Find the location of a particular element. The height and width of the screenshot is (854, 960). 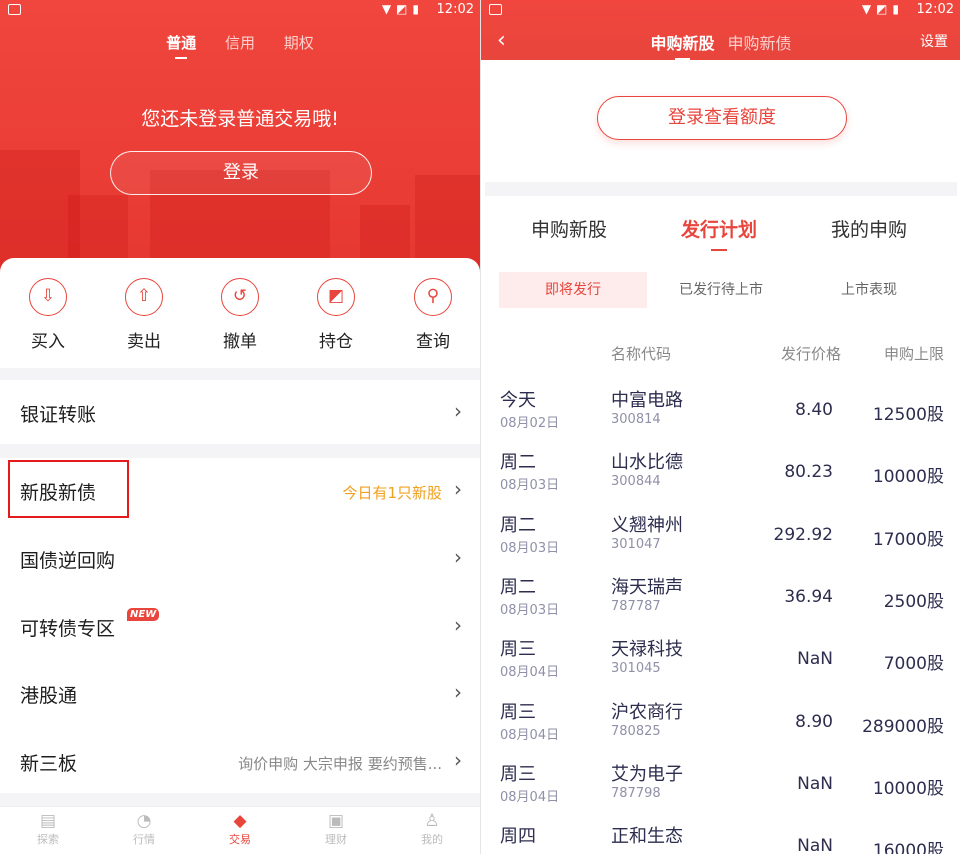

stock-code: 301047 is located at coordinates (636, 544).